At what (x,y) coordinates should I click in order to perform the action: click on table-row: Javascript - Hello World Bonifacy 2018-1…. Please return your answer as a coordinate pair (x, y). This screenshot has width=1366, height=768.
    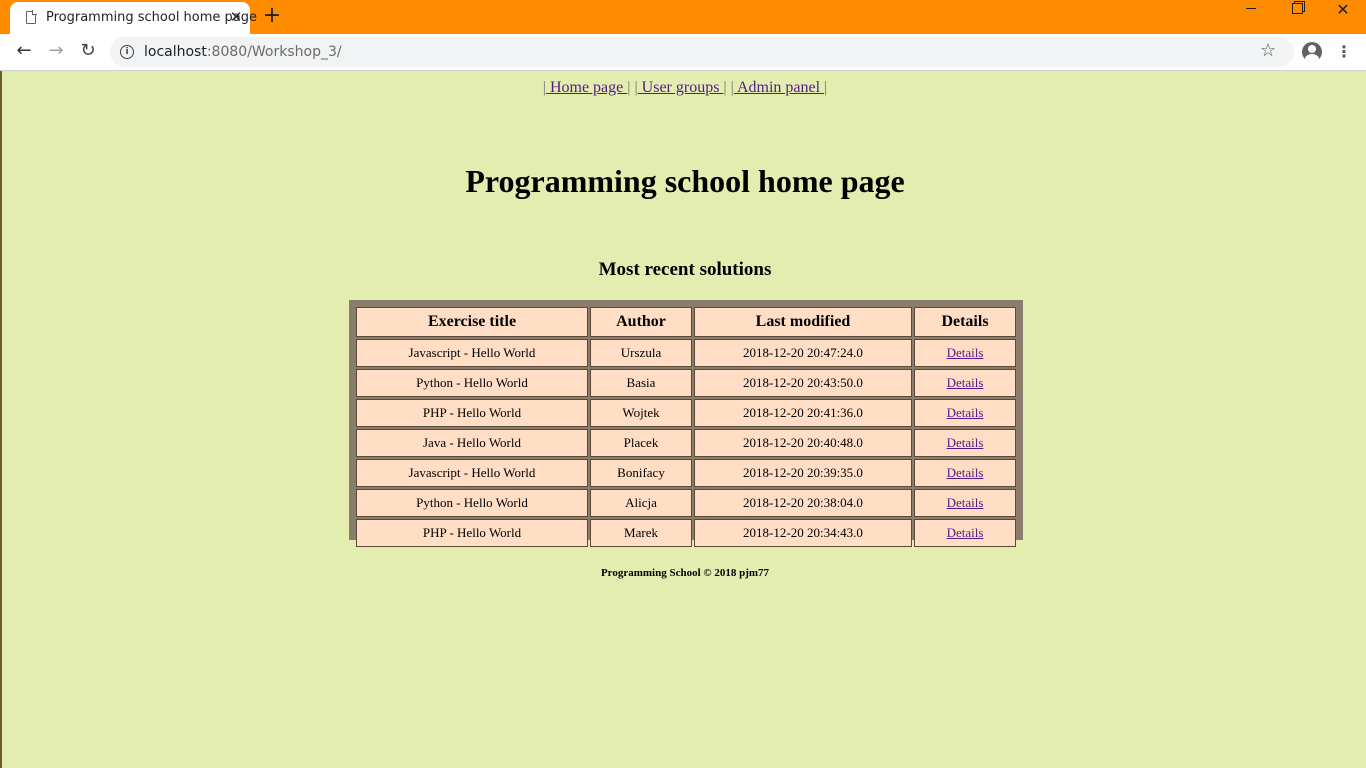
    Looking at the image, I should click on (686, 473).